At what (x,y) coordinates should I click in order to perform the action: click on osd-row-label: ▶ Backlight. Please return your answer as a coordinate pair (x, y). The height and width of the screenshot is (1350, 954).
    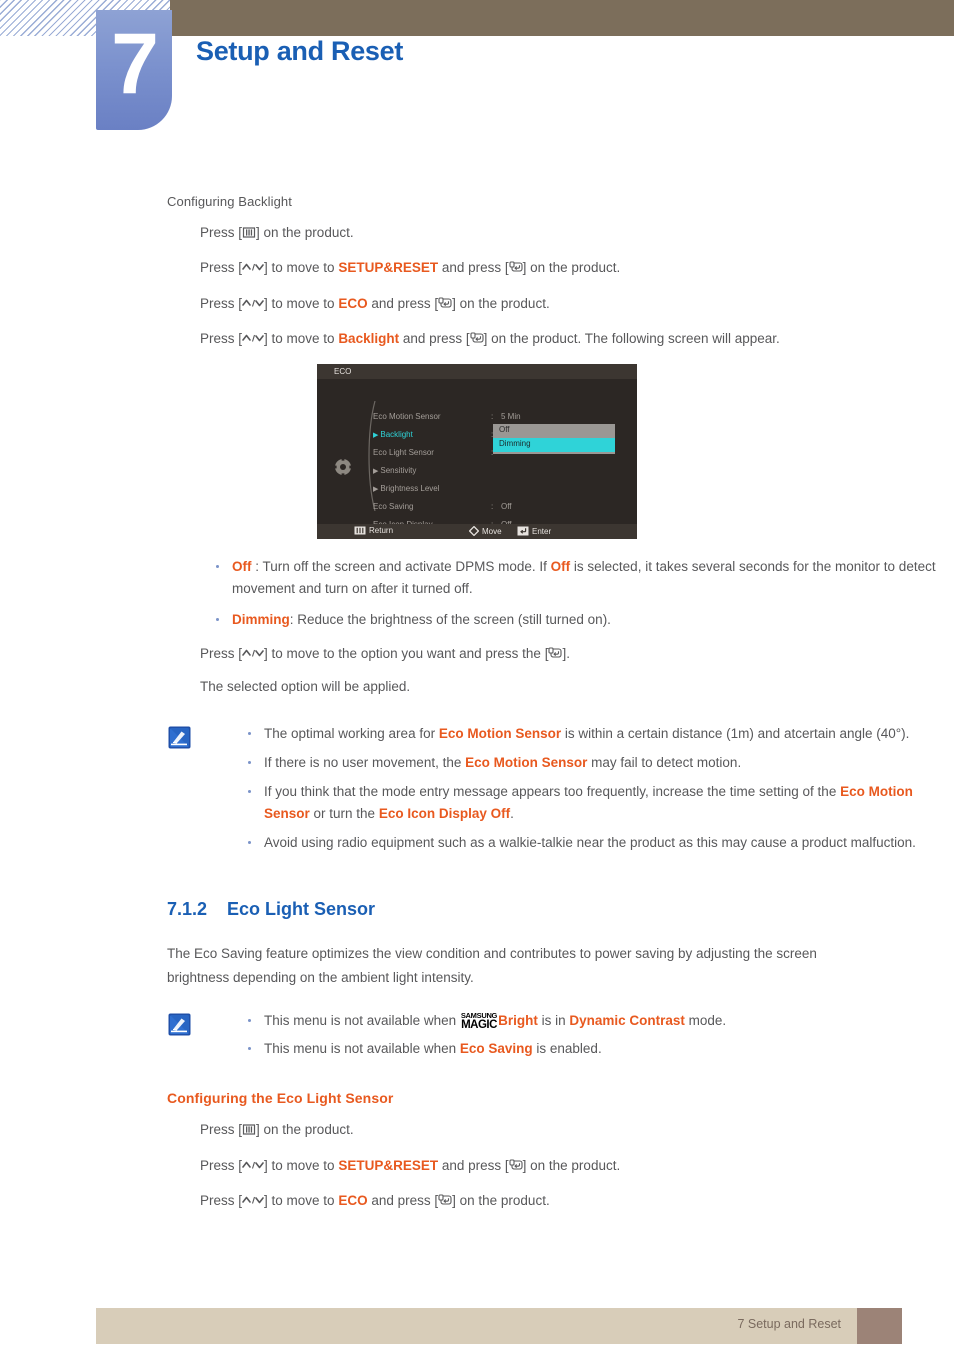
    Looking at the image, I should click on (393, 434).